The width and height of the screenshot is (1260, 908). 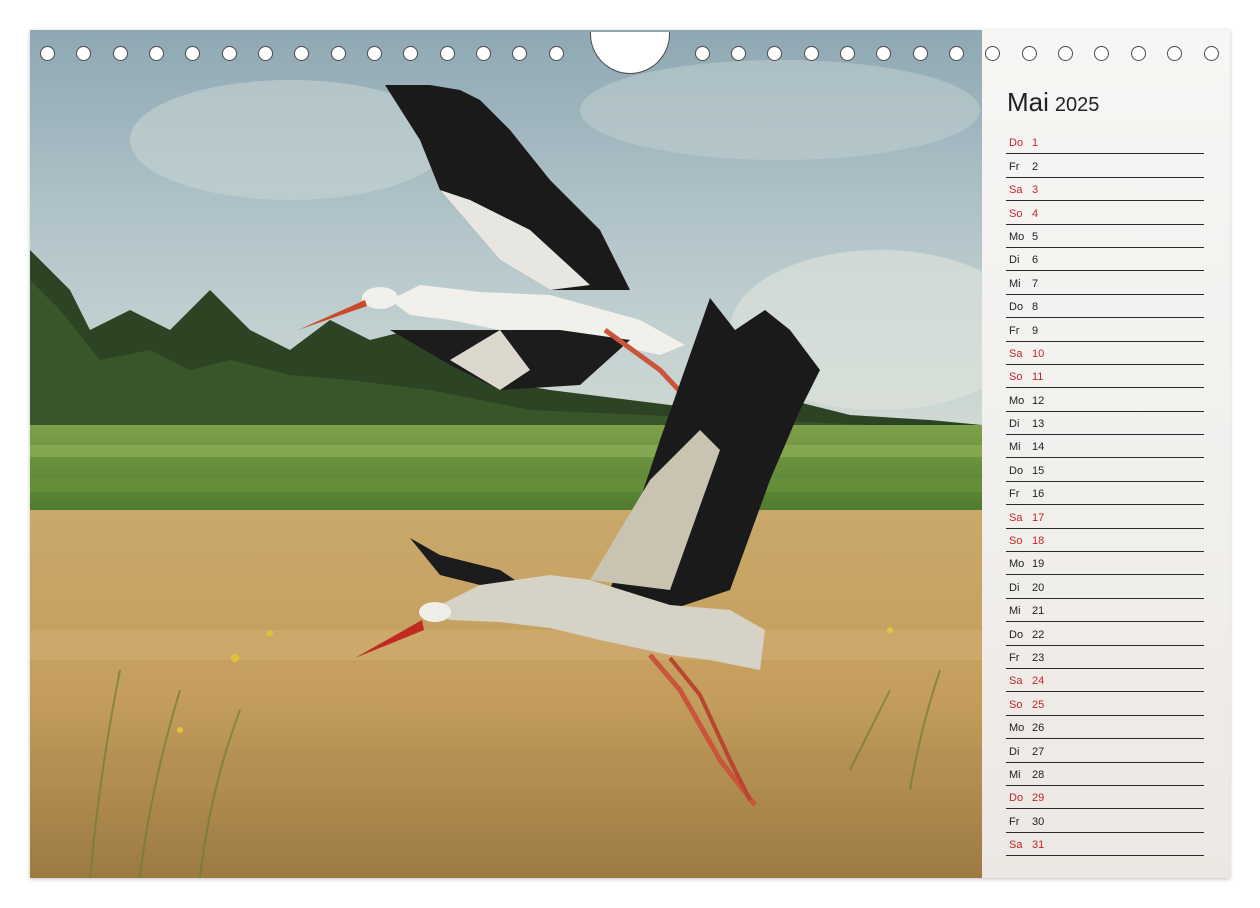 I want to click on day-number: 19, so click(x=1038, y=564).